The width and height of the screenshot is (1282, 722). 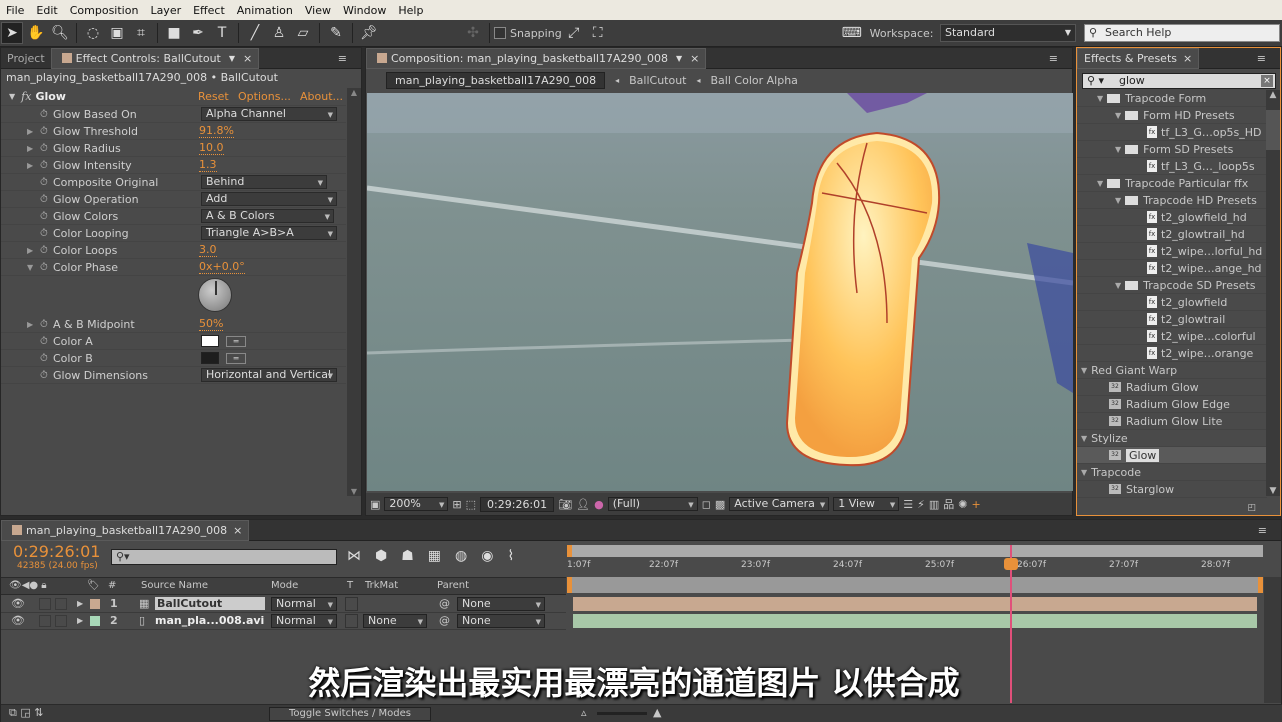 I want to click on toggle-switches-modes-button: Toggle Switches / Modes, so click(x=350, y=714).